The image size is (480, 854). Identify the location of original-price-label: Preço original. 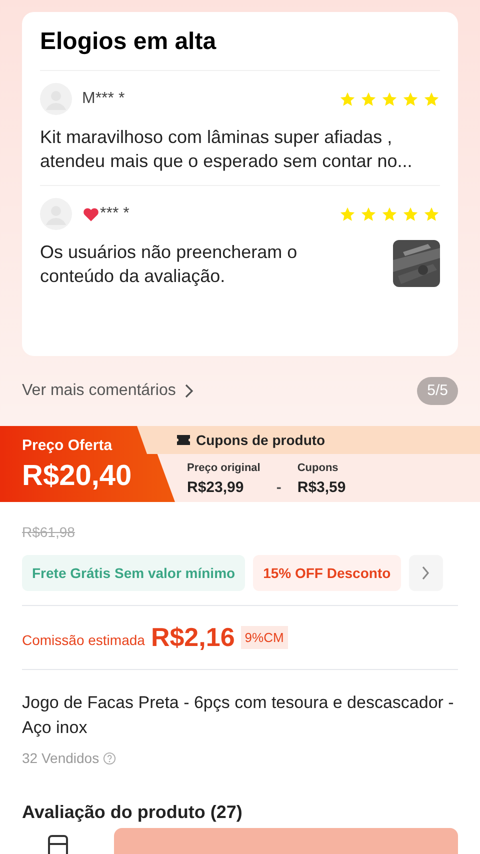
(223, 468).